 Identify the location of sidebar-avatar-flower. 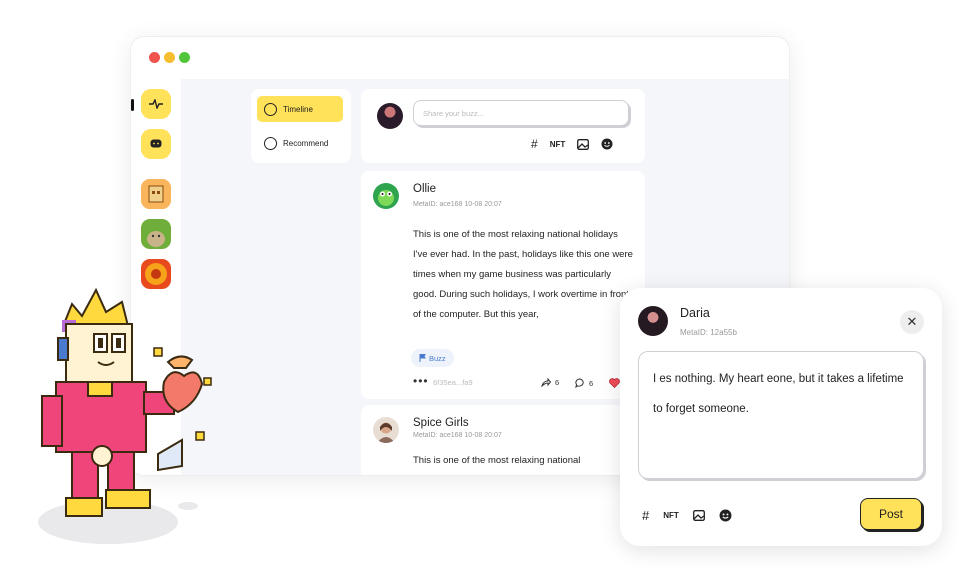
(156, 274).